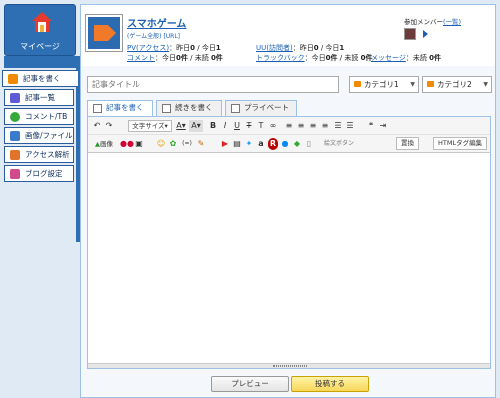 The image size is (500, 398). I want to click on numbered-list-icon: ☰, so click(350, 126).